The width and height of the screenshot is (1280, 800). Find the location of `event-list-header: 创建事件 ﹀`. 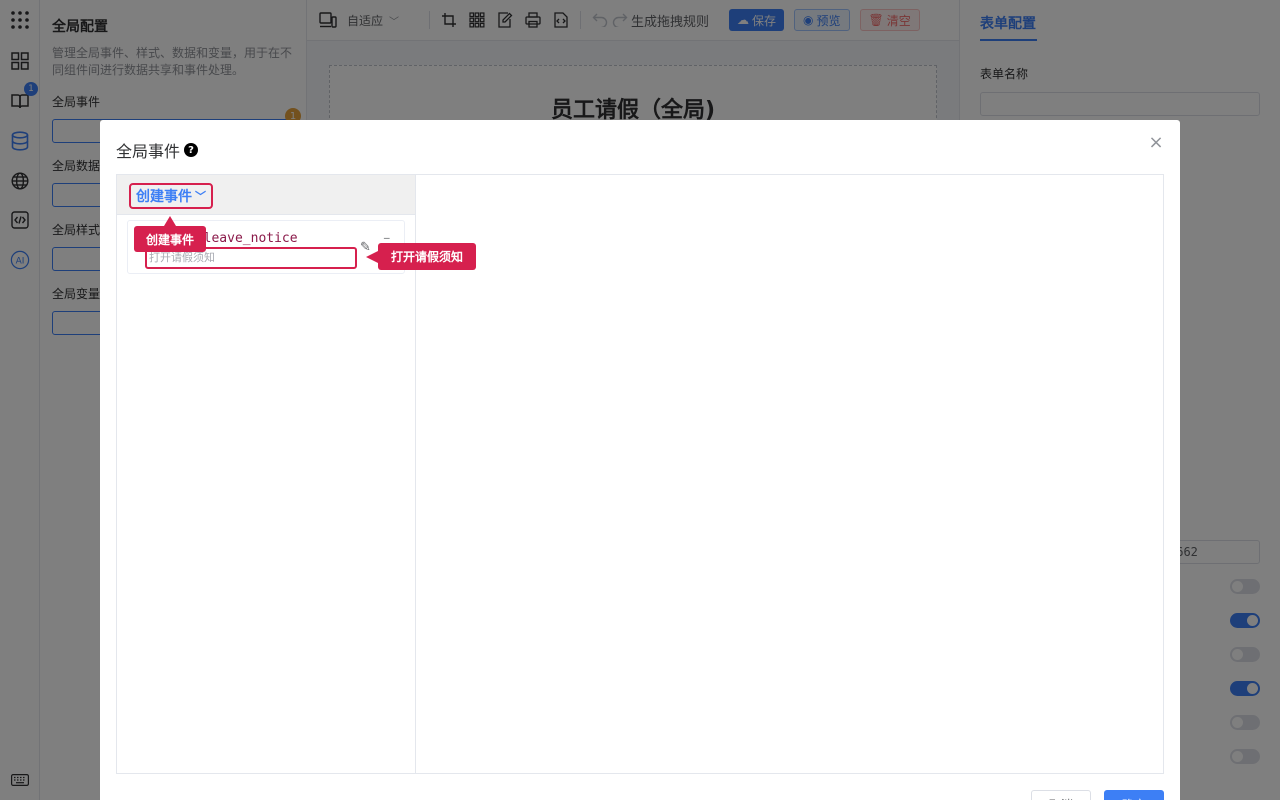

event-list-header: 创建事件 ﹀ is located at coordinates (266, 195).